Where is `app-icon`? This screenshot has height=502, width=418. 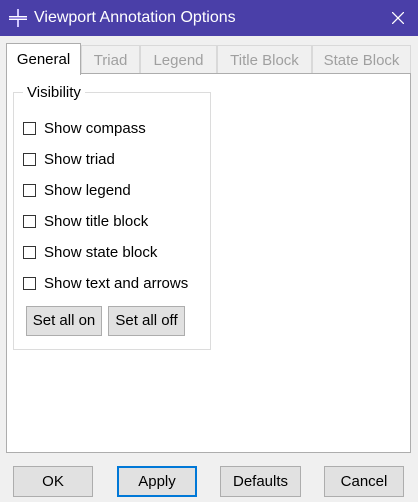
app-icon is located at coordinates (18, 18).